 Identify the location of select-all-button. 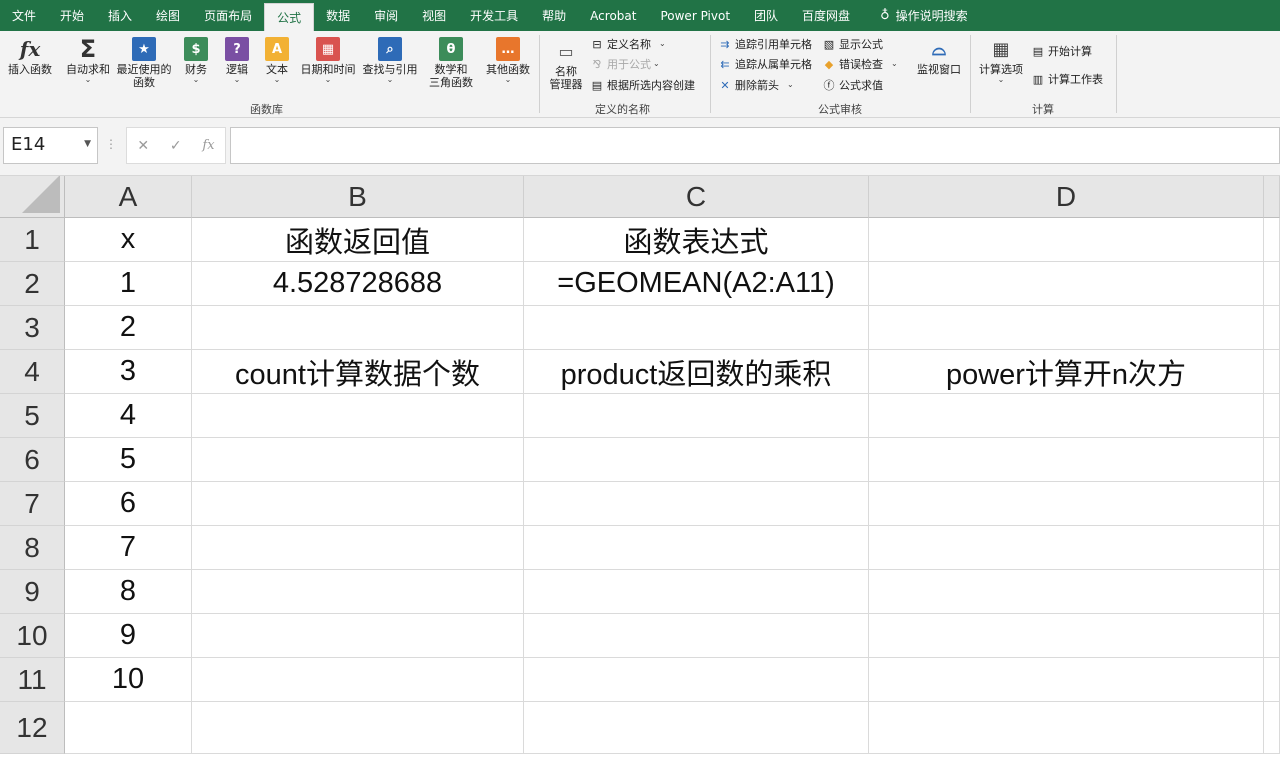
(32, 197).